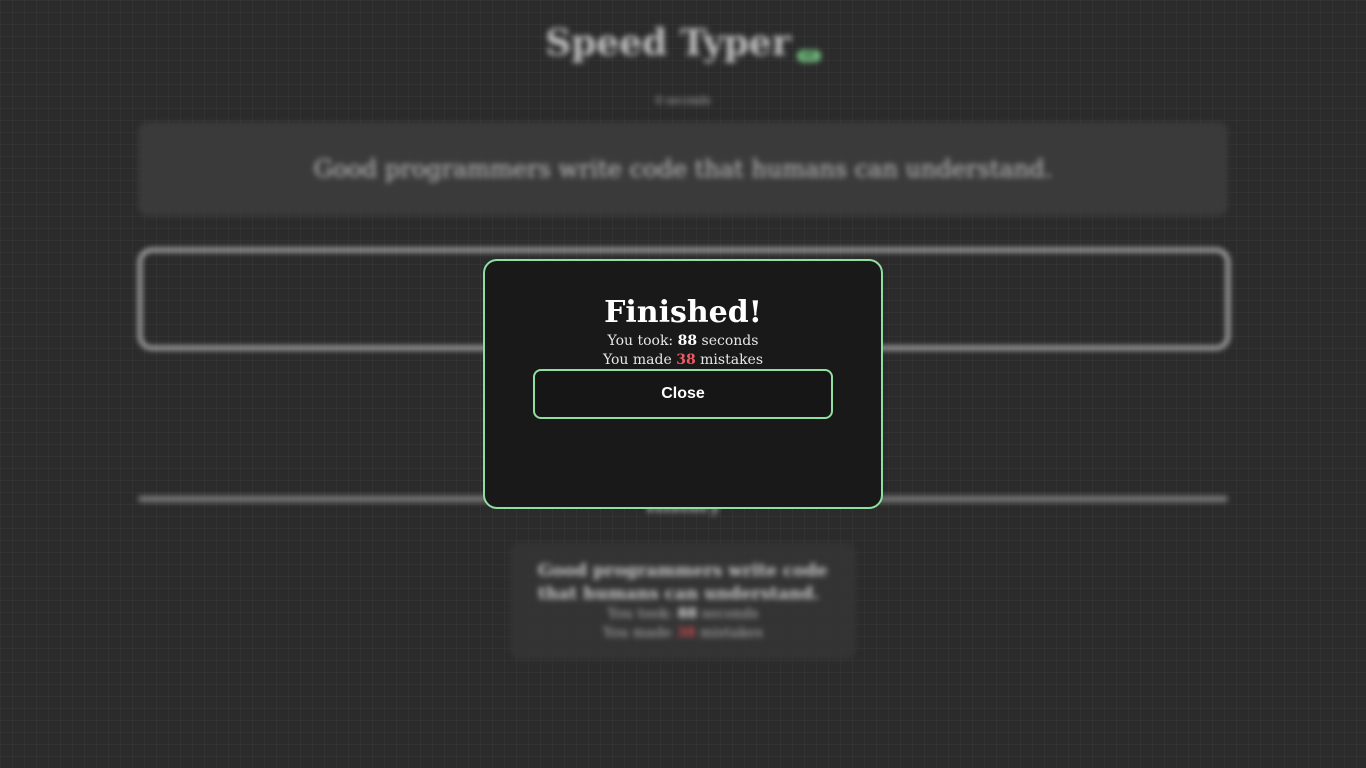  Describe the element at coordinates (728, 341) in the screenshot. I see `dialog-time-suffix: seconds` at that location.